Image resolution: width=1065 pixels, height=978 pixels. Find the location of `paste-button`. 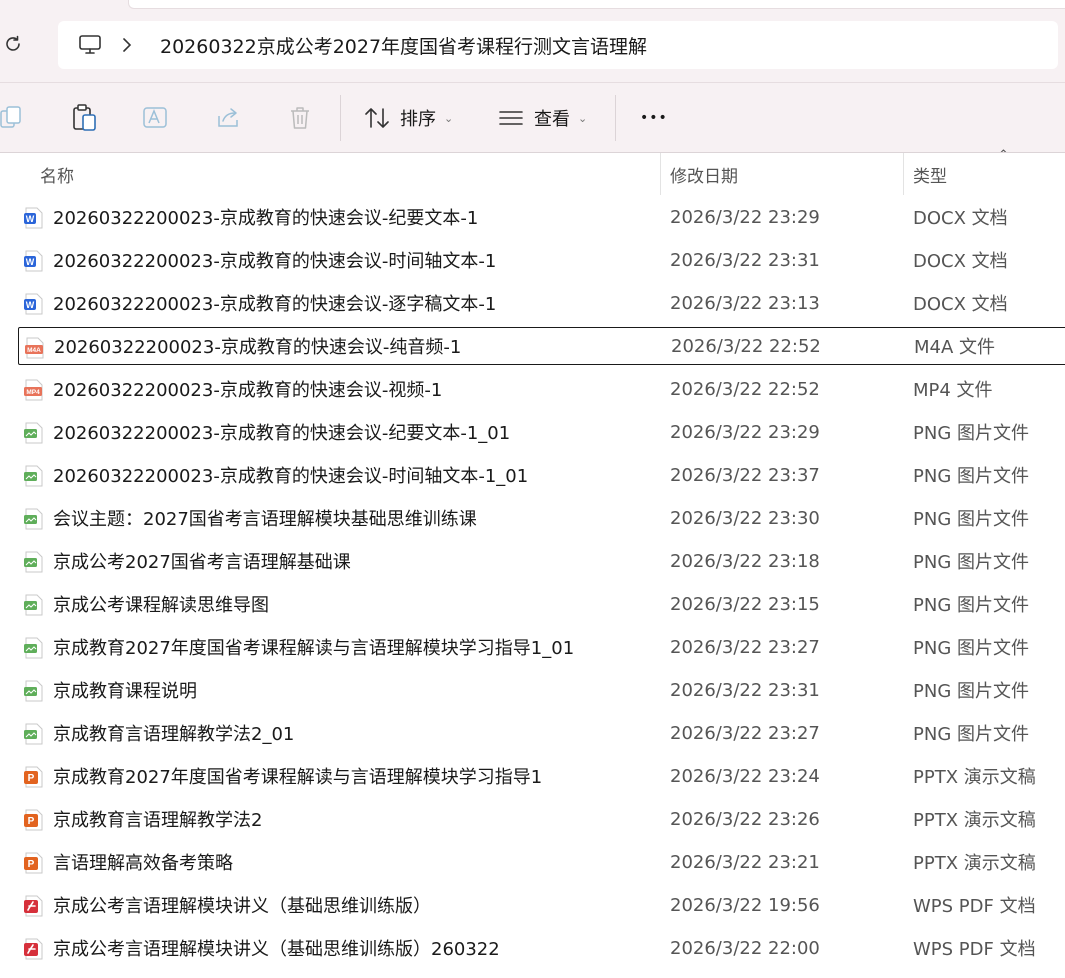

paste-button is located at coordinates (85, 118).